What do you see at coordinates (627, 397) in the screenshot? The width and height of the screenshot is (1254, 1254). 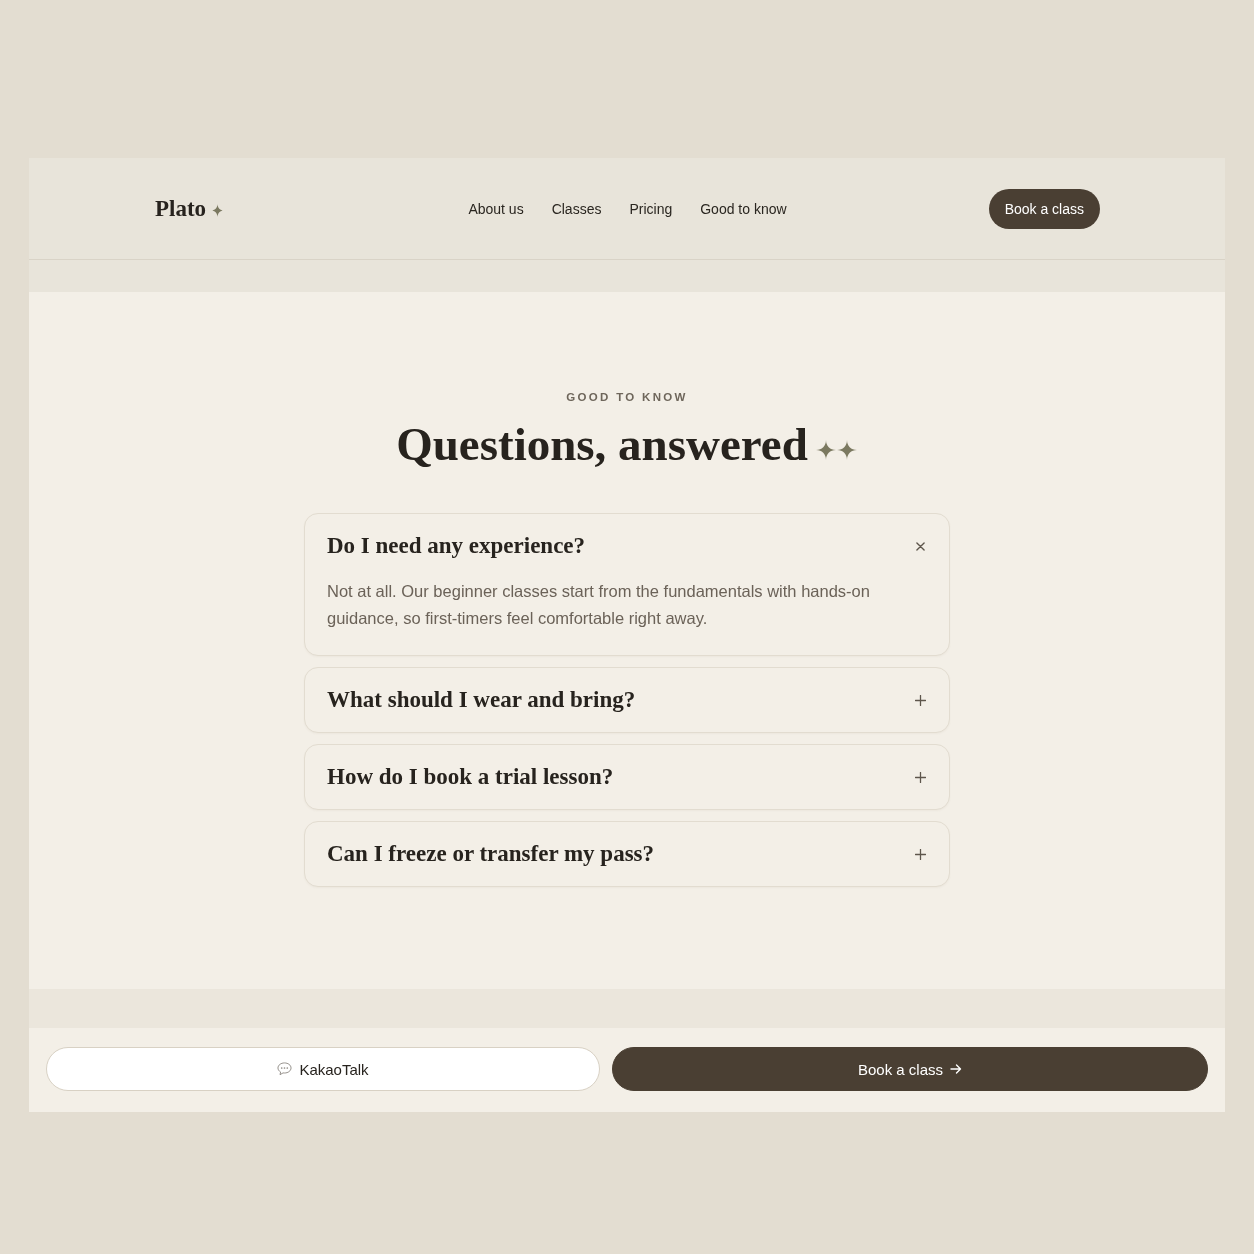 I see `eyebrow-label: GOOD TO KNOW` at bounding box center [627, 397].